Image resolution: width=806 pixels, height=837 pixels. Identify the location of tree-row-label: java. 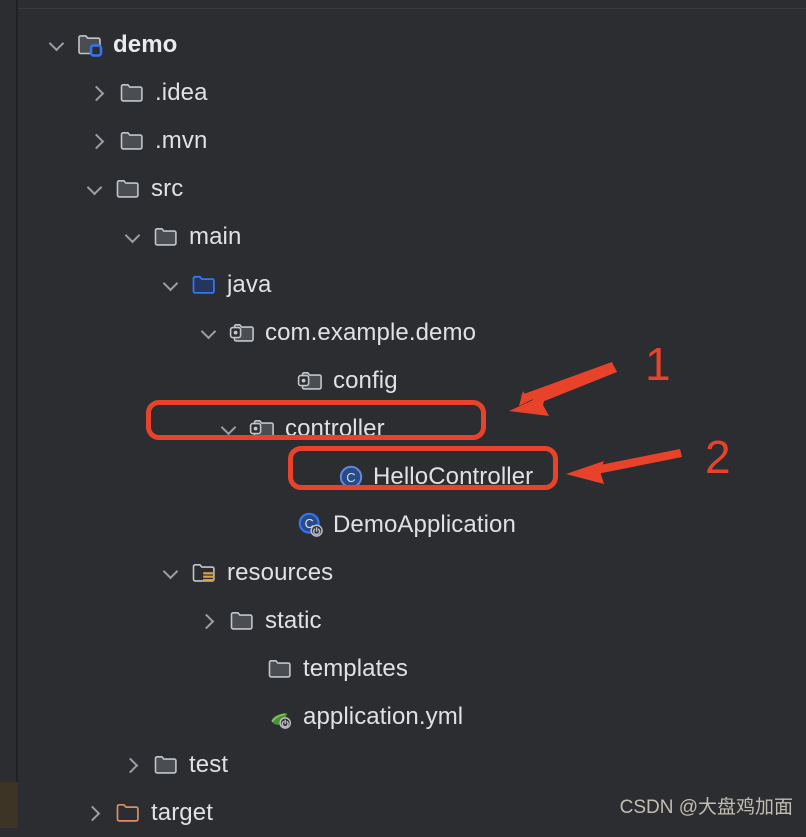
(249, 284).